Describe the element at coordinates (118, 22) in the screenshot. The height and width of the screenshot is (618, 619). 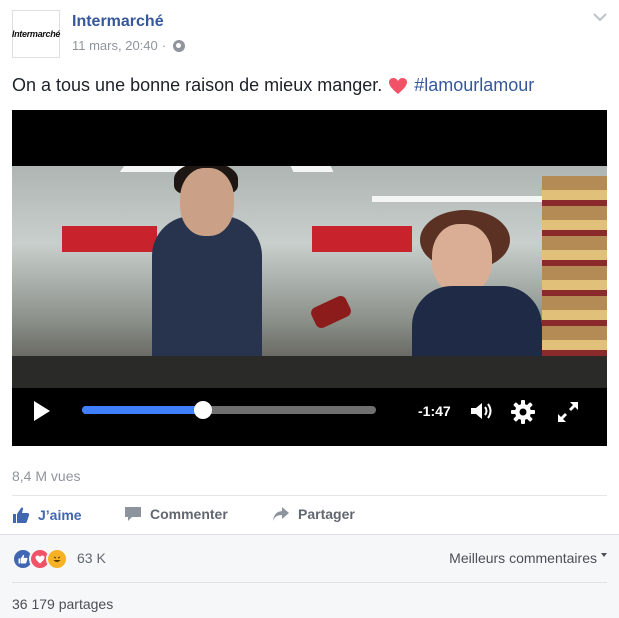
I see `page-name-link: Intermarché` at that location.